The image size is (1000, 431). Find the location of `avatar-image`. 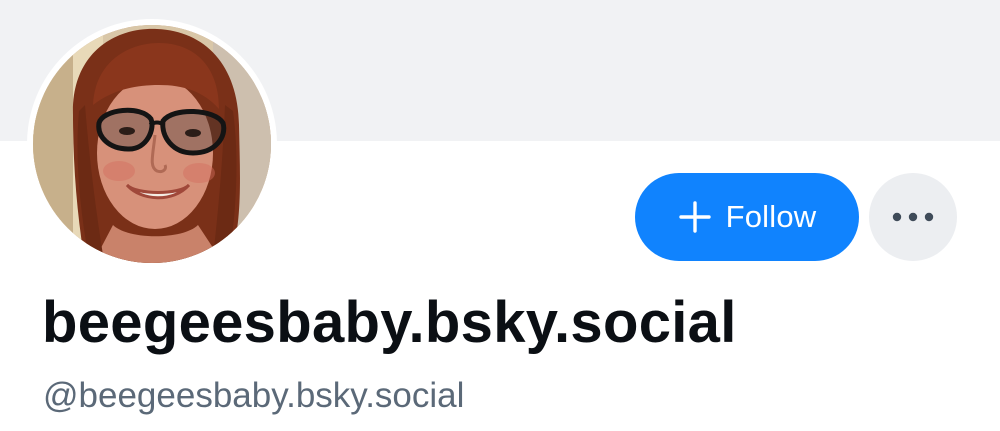

avatar-image is located at coordinates (152, 144).